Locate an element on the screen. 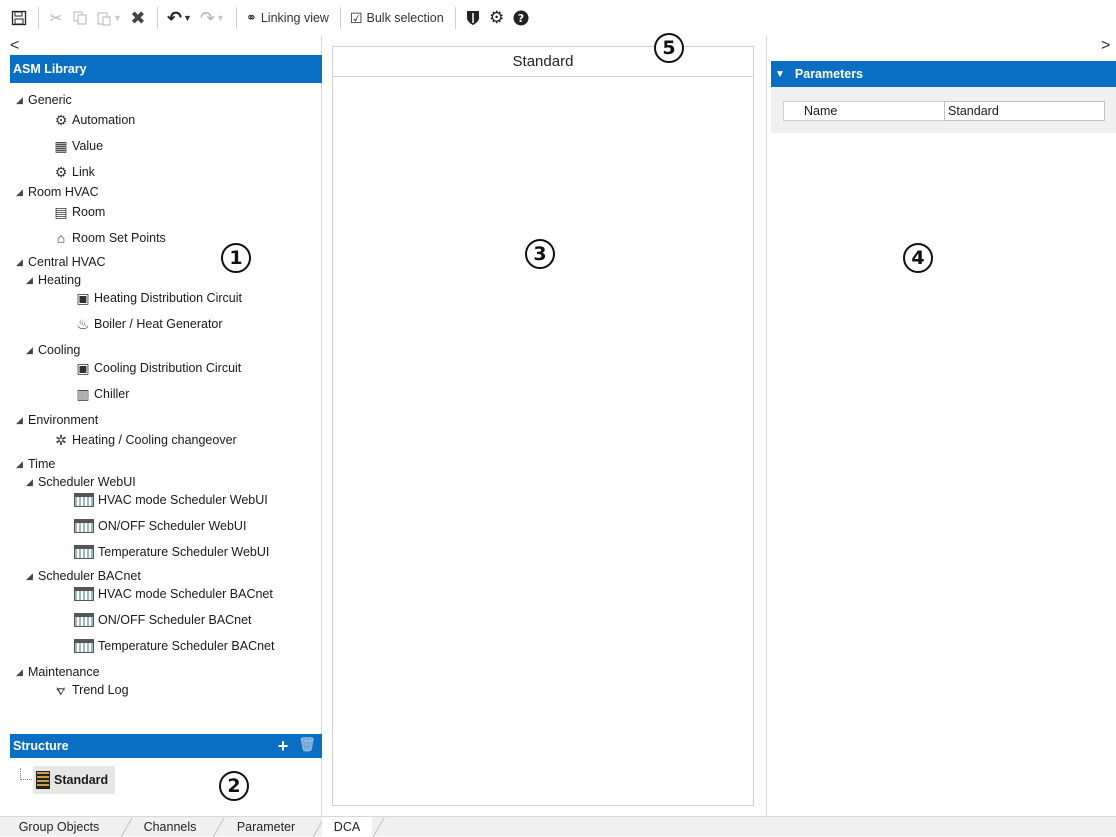  asm-library-title: ASM Library is located at coordinates (50, 69).